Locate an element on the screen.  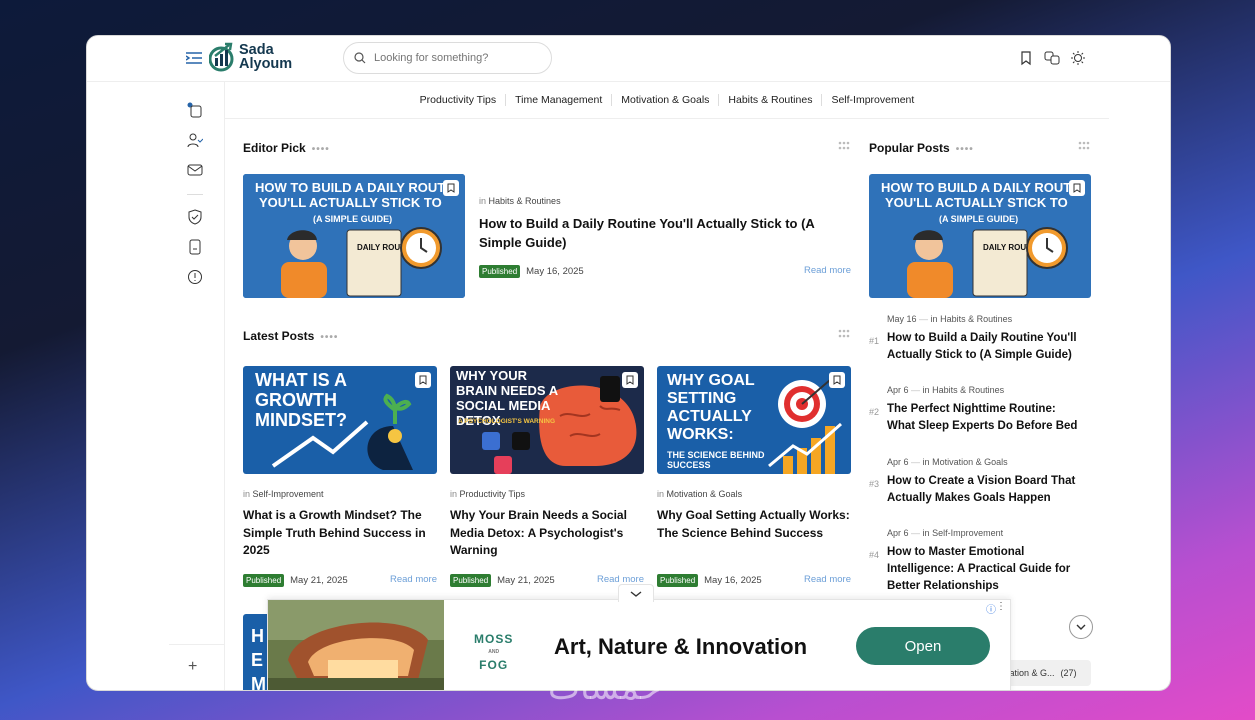
post-category: in Motivation & Goals is located at coordinates (699, 494).